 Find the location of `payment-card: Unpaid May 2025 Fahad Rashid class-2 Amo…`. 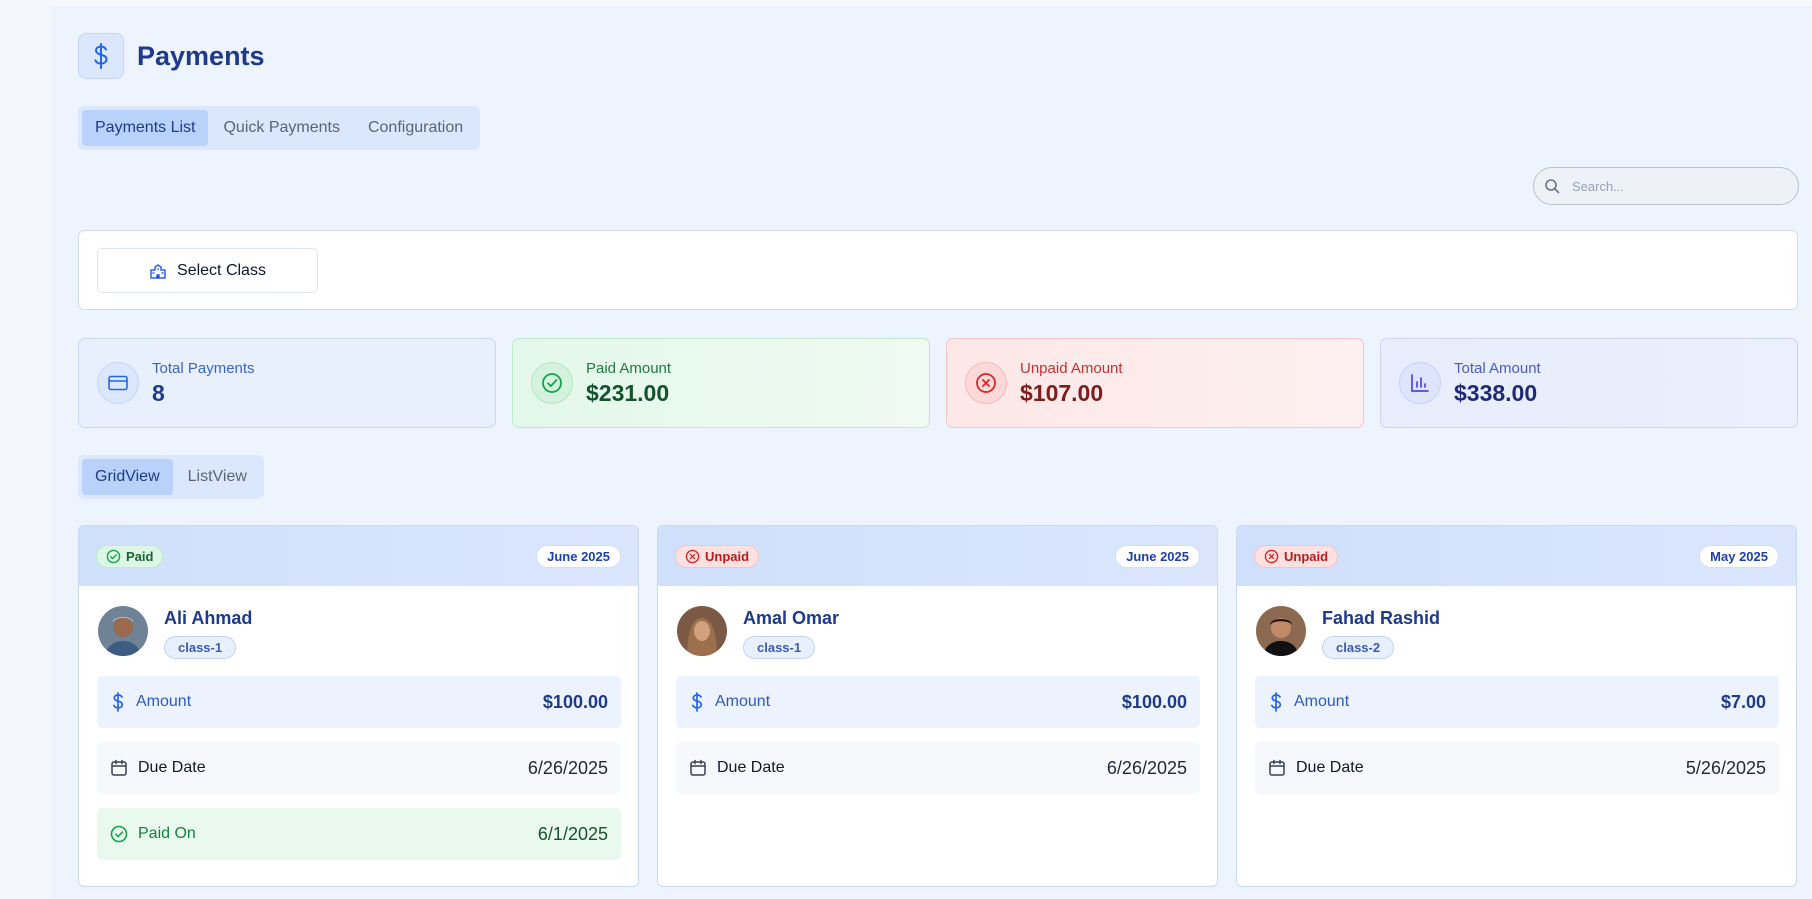

payment-card: Unpaid May 2025 Fahad Rashid class-2 Amo… is located at coordinates (1516, 706).